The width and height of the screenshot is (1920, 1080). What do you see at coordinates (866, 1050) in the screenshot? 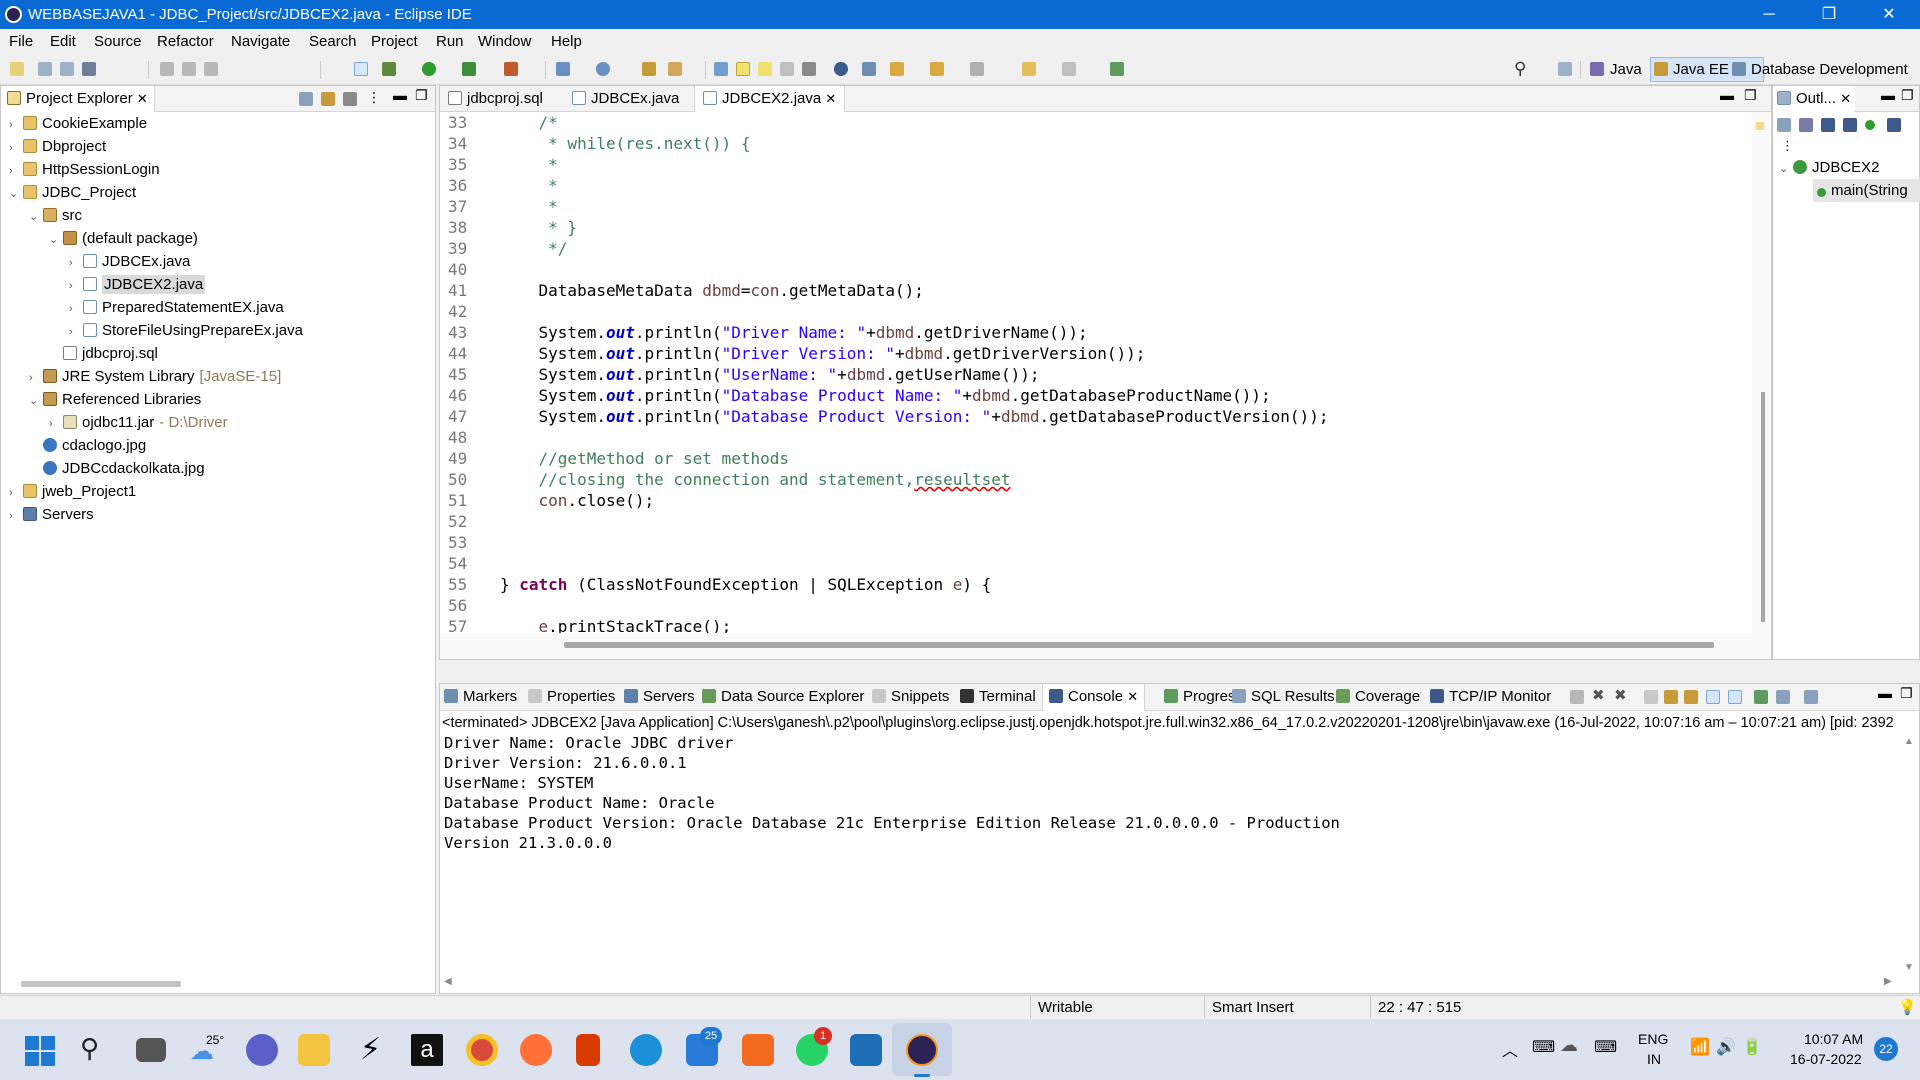
I see `media-player-icon` at bounding box center [866, 1050].